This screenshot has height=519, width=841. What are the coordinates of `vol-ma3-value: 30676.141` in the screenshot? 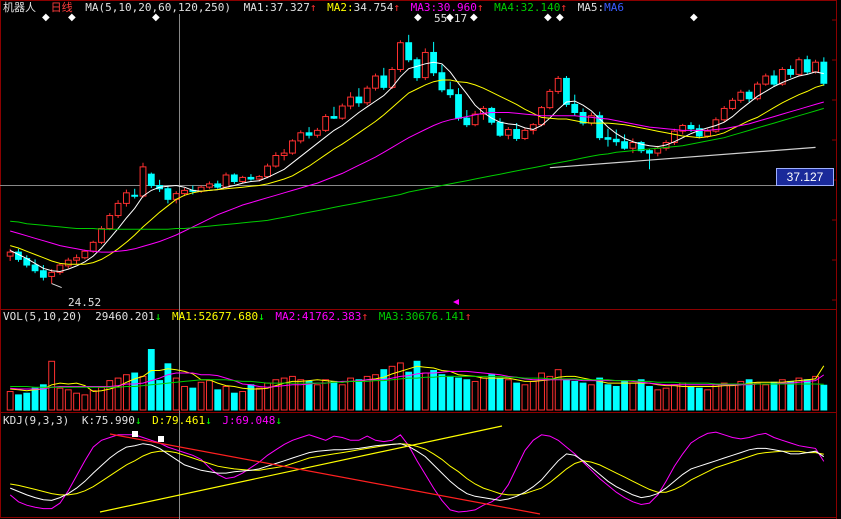 It's located at (435, 316).